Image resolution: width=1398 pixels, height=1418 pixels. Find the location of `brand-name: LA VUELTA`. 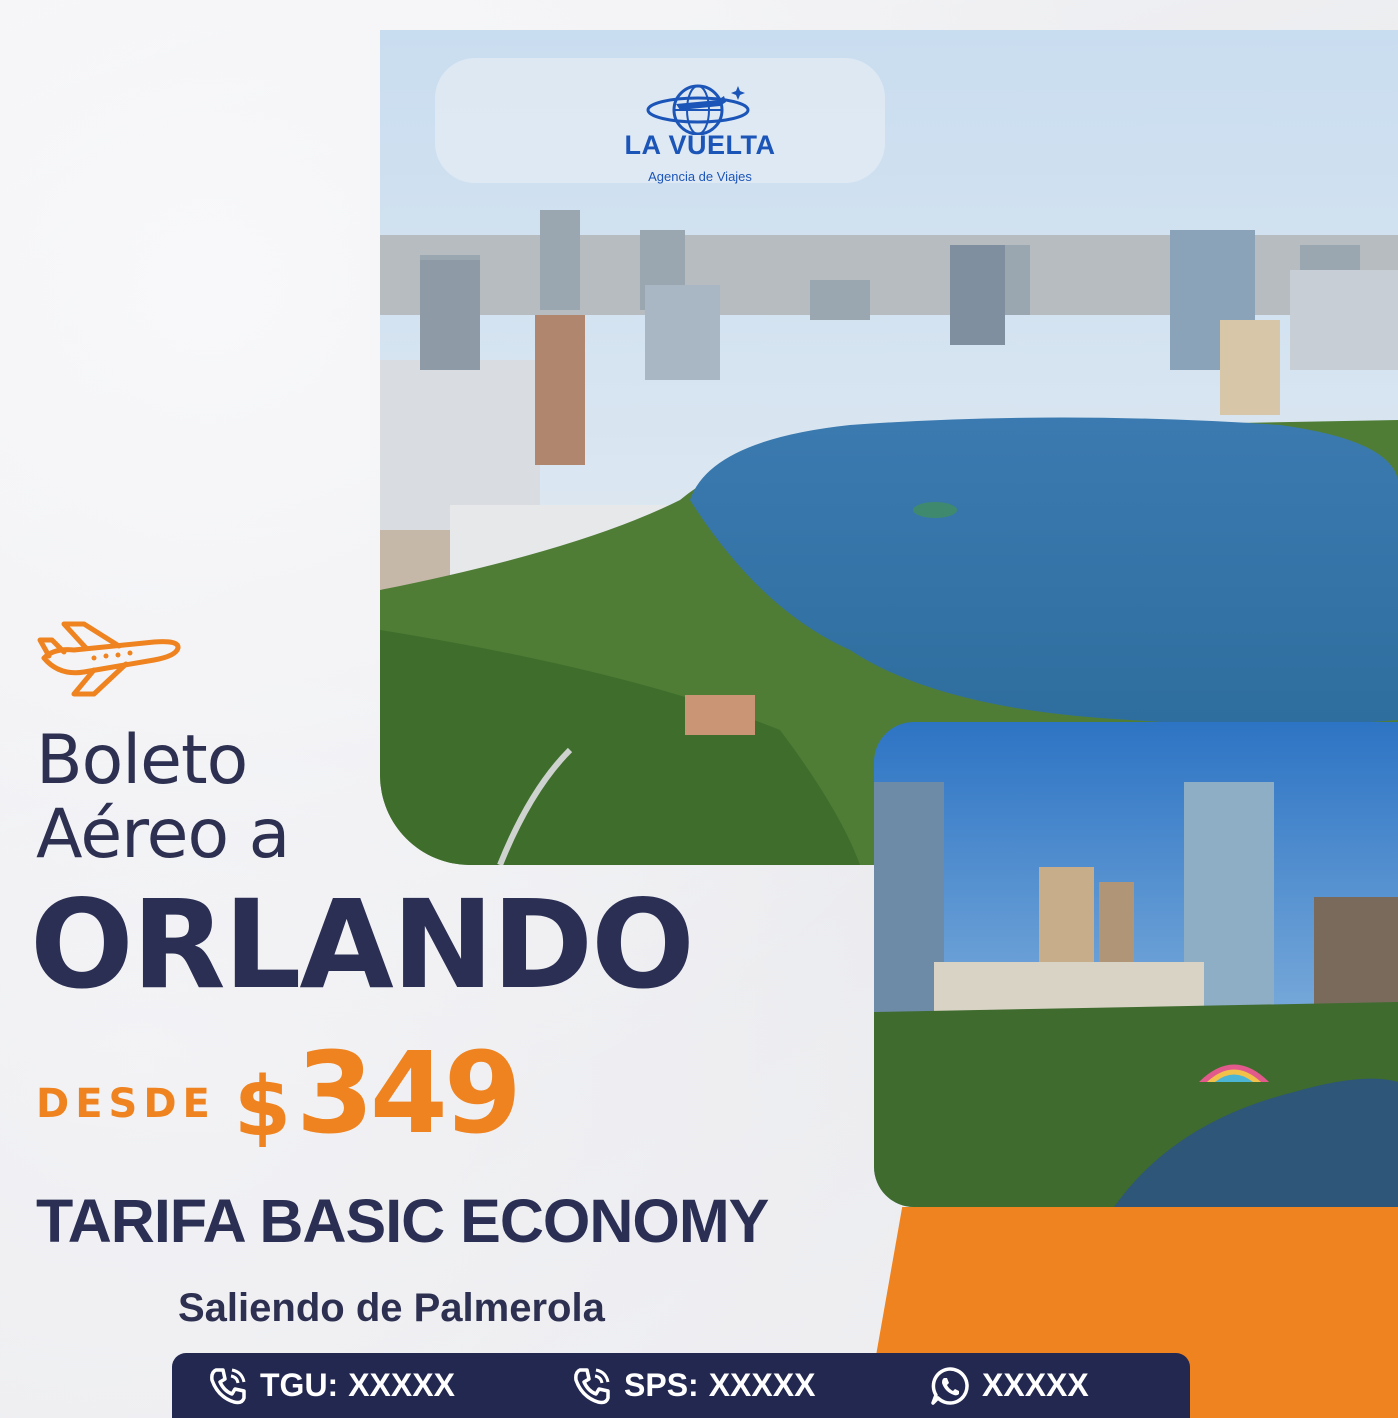

brand-name: LA VUELTA is located at coordinates (700, 145).